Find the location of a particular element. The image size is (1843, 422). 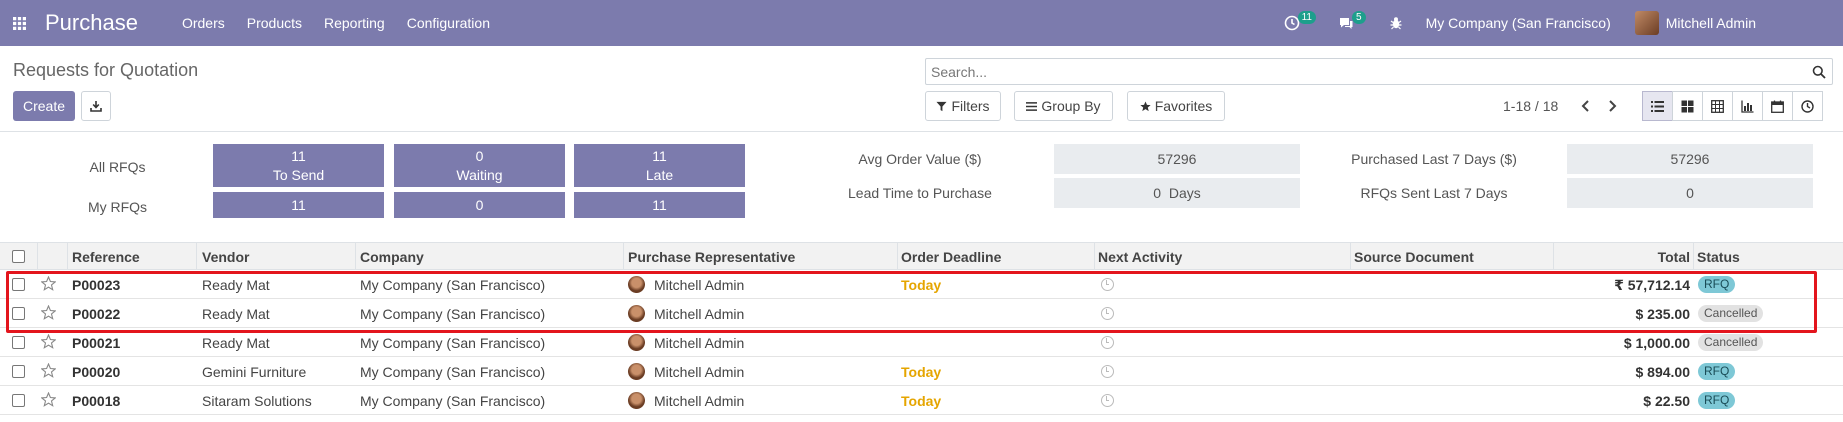

view-switcher is located at coordinates (1732, 106).